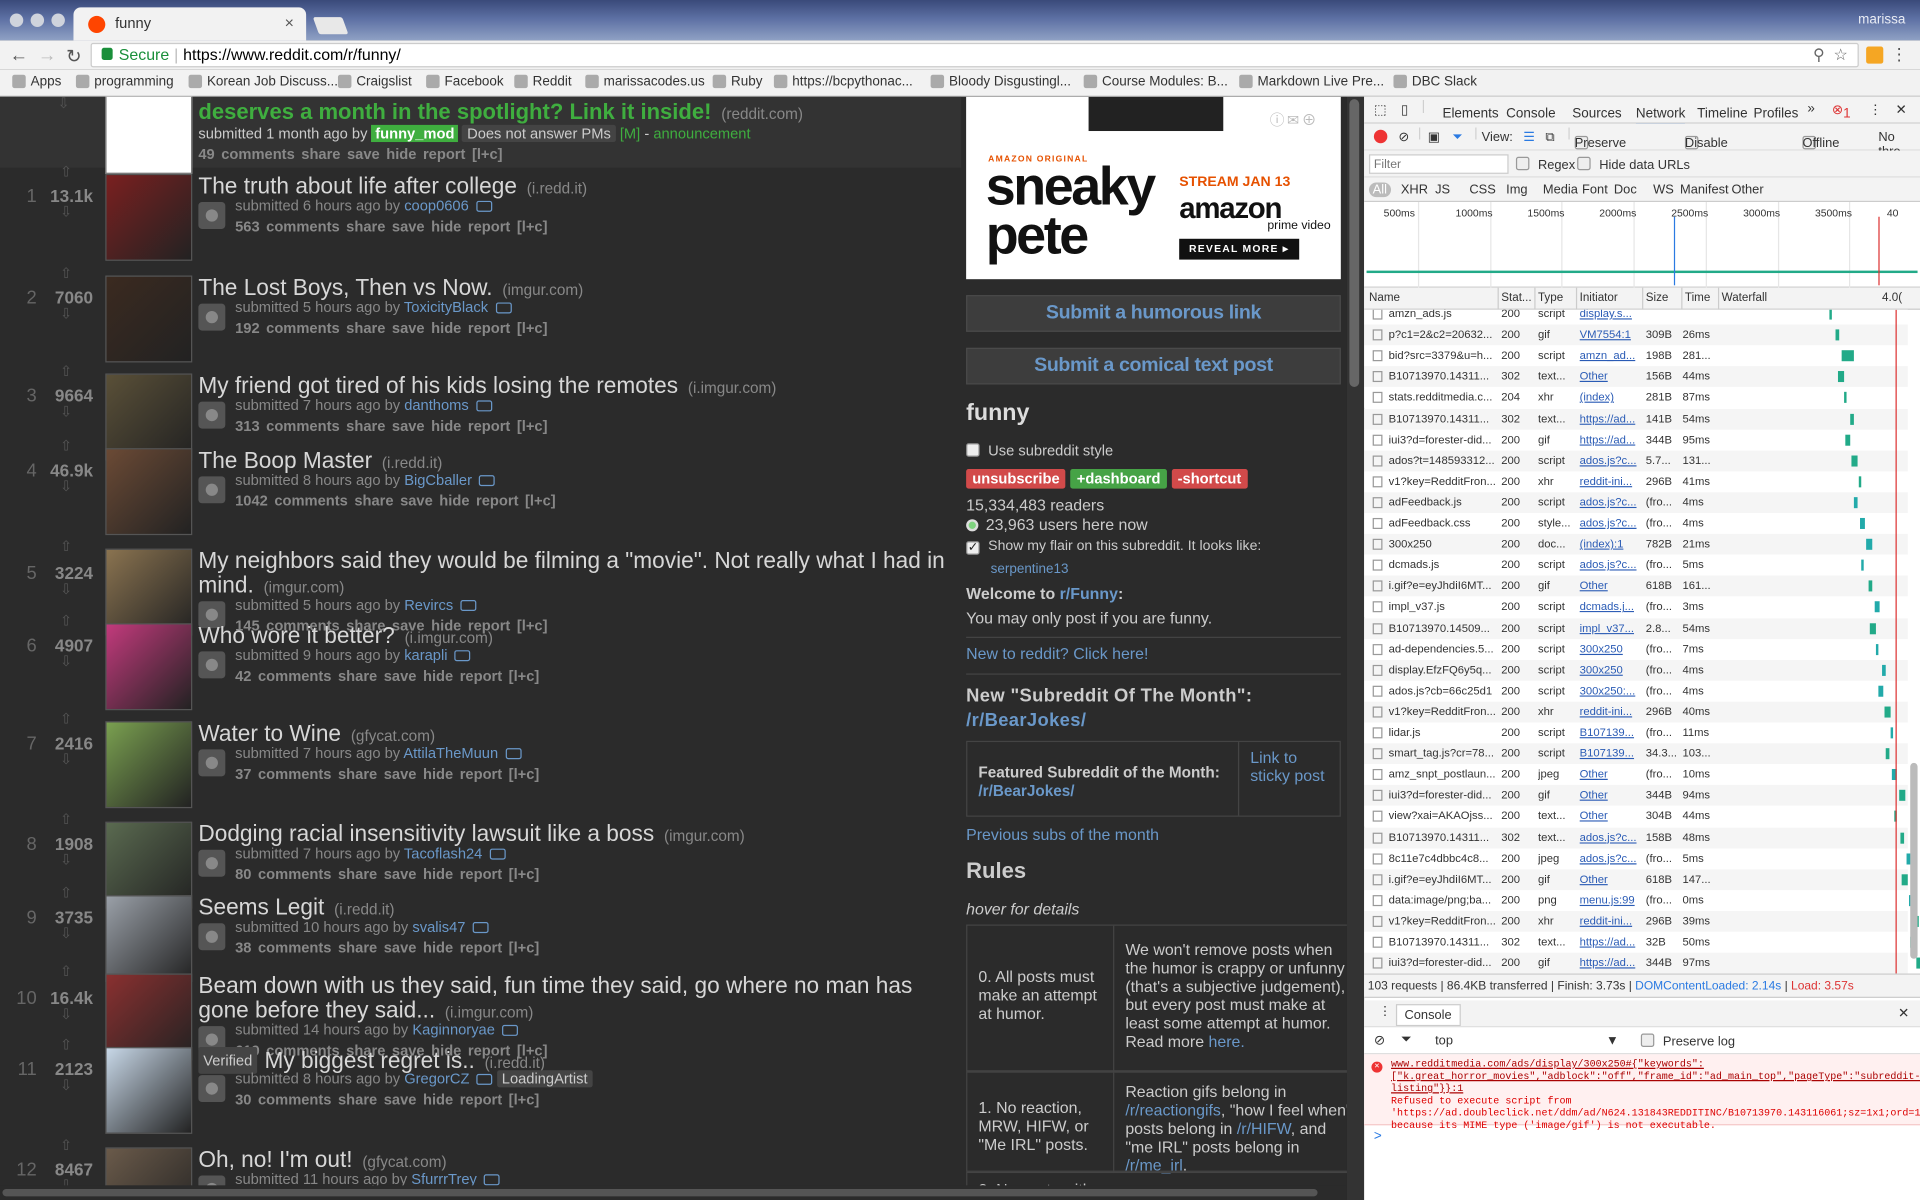 The width and height of the screenshot is (1920, 1200). Describe the element at coordinates (387, 675) in the screenshot. I see `post-actions: 42 comments share save hide report [l+c]` at that location.